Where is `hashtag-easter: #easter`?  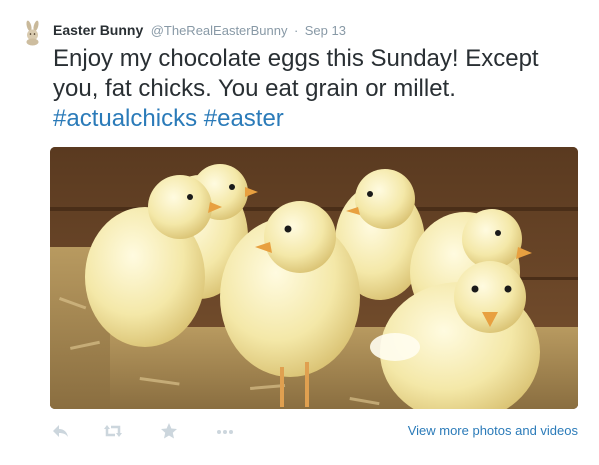 hashtag-easter: #easter is located at coordinates (244, 118).